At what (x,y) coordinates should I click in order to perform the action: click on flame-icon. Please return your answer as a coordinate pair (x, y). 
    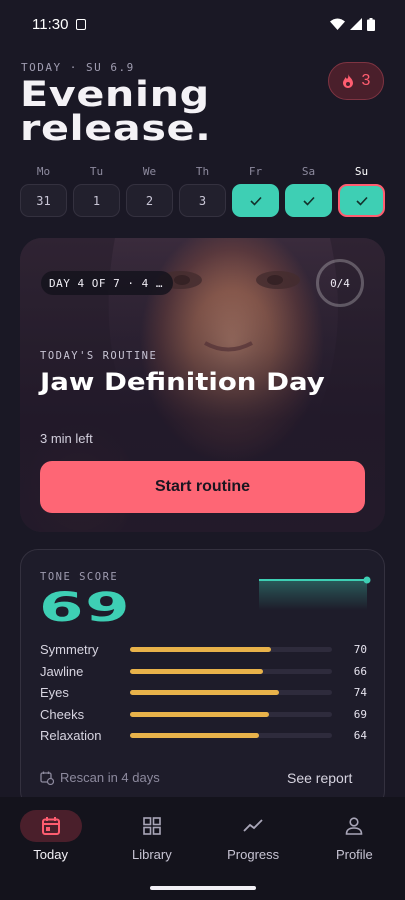
    Looking at the image, I should click on (347, 81).